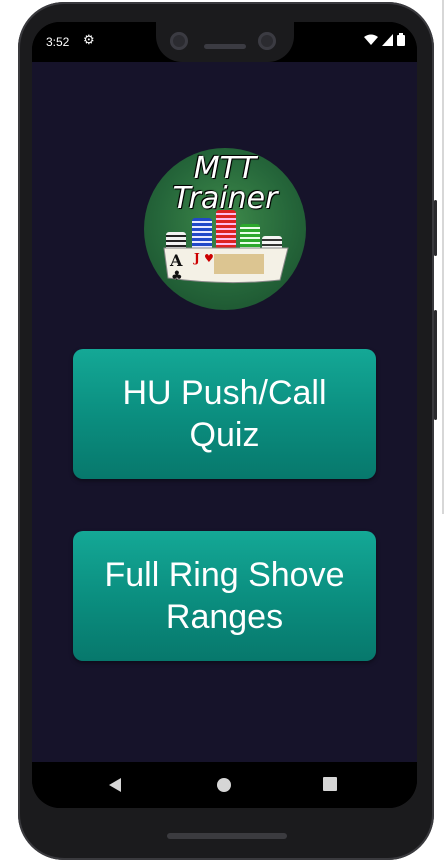  Describe the element at coordinates (387, 39) in the screenshot. I see `signal-icon` at that location.